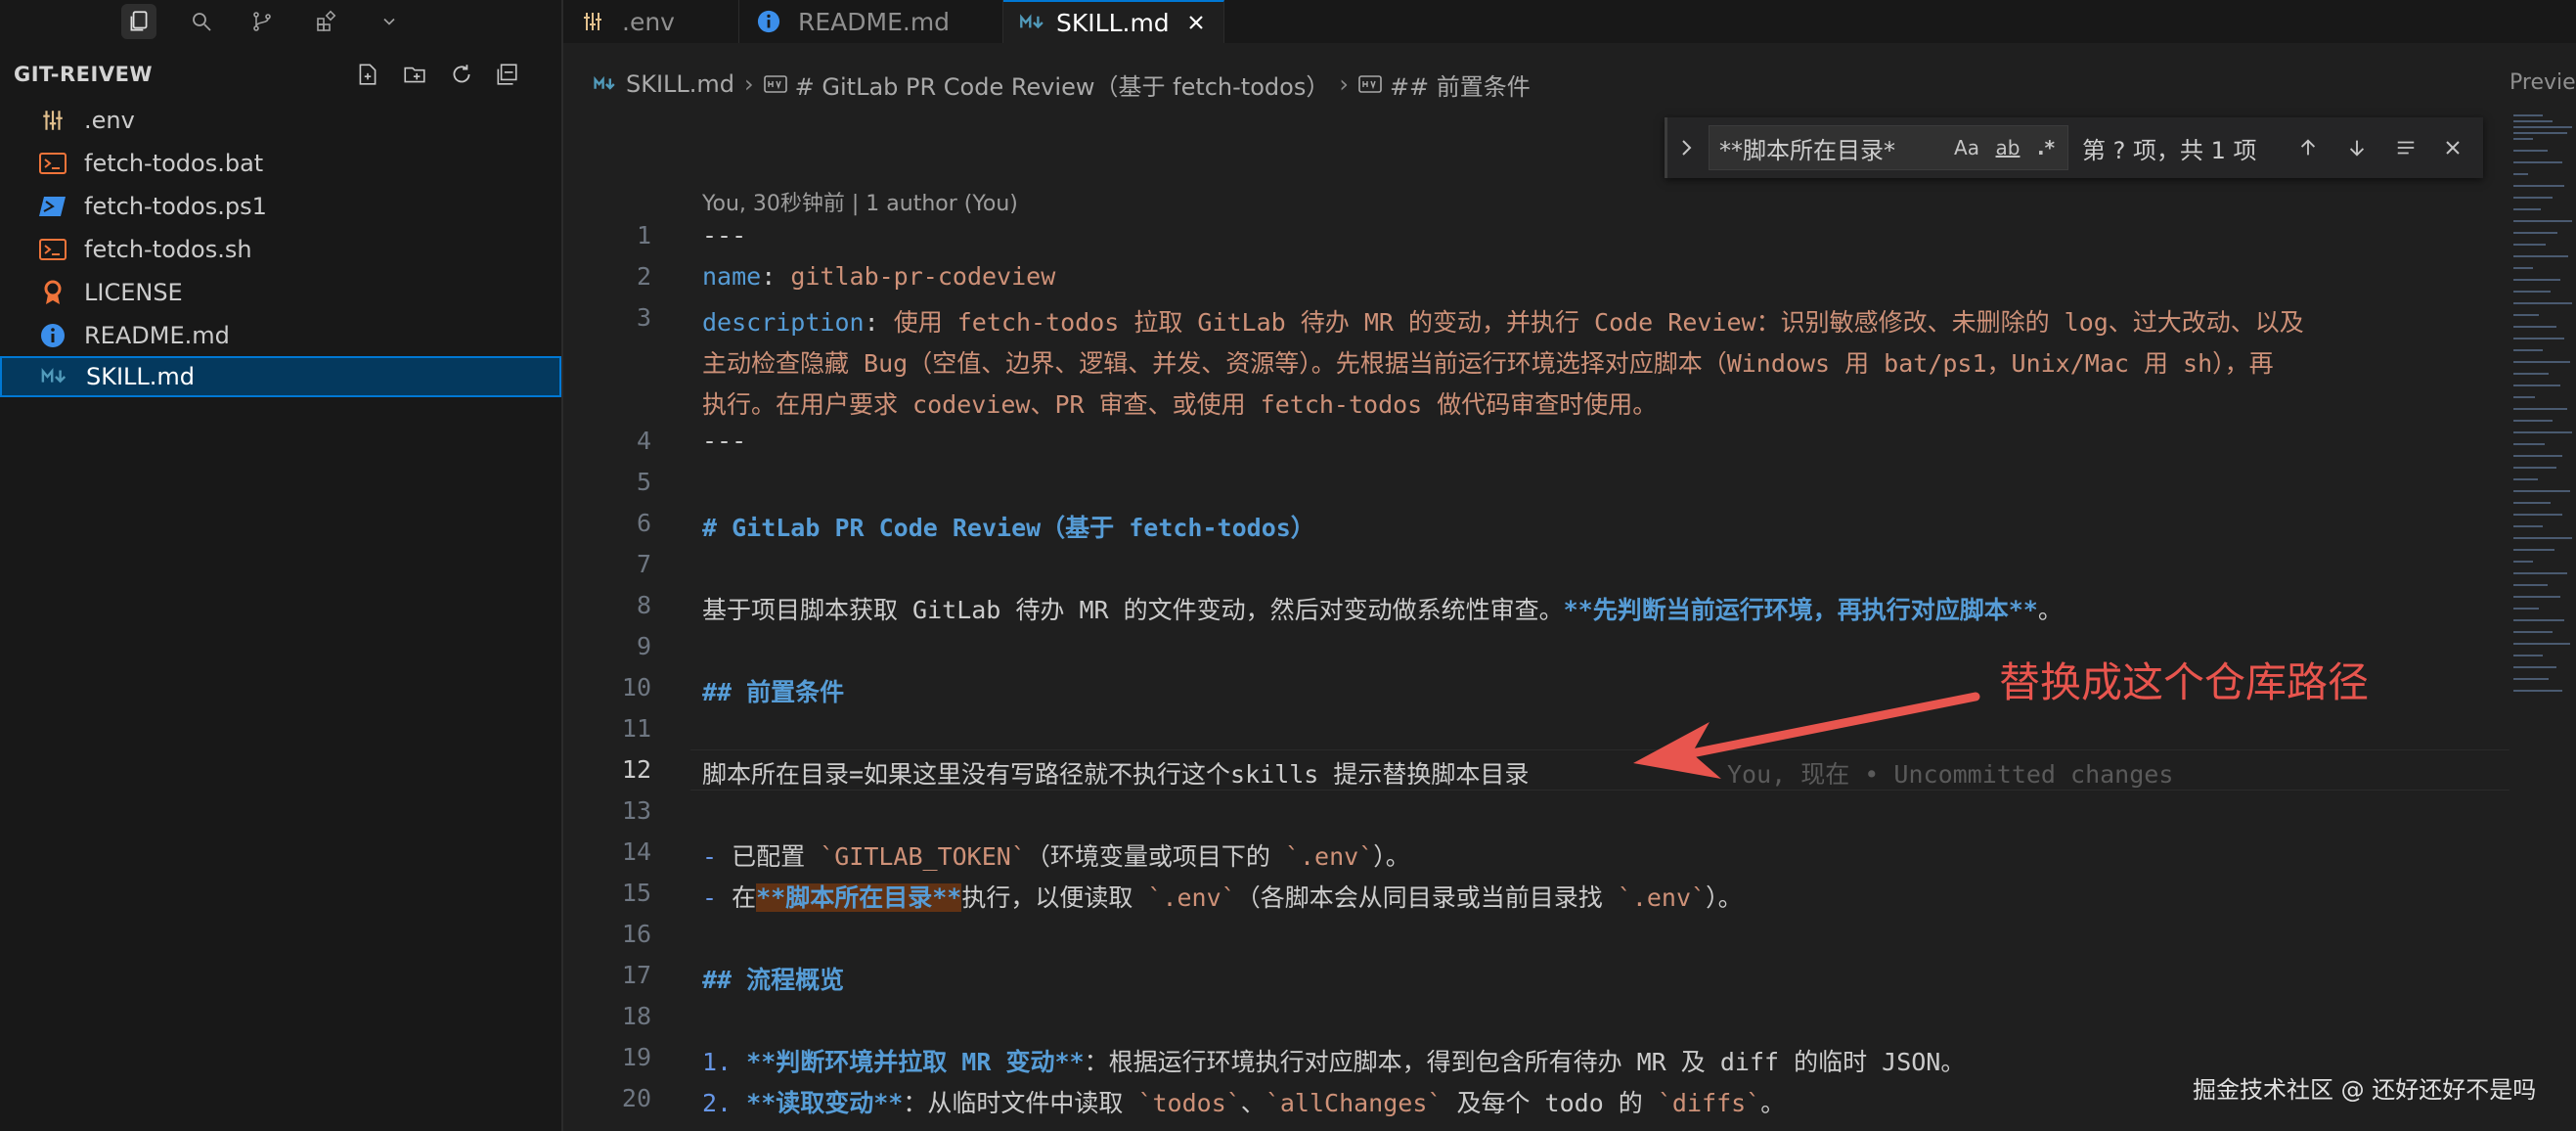  What do you see at coordinates (1966, 147) in the screenshot?
I see `match-case-toggle: Aa` at bounding box center [1966, 147].